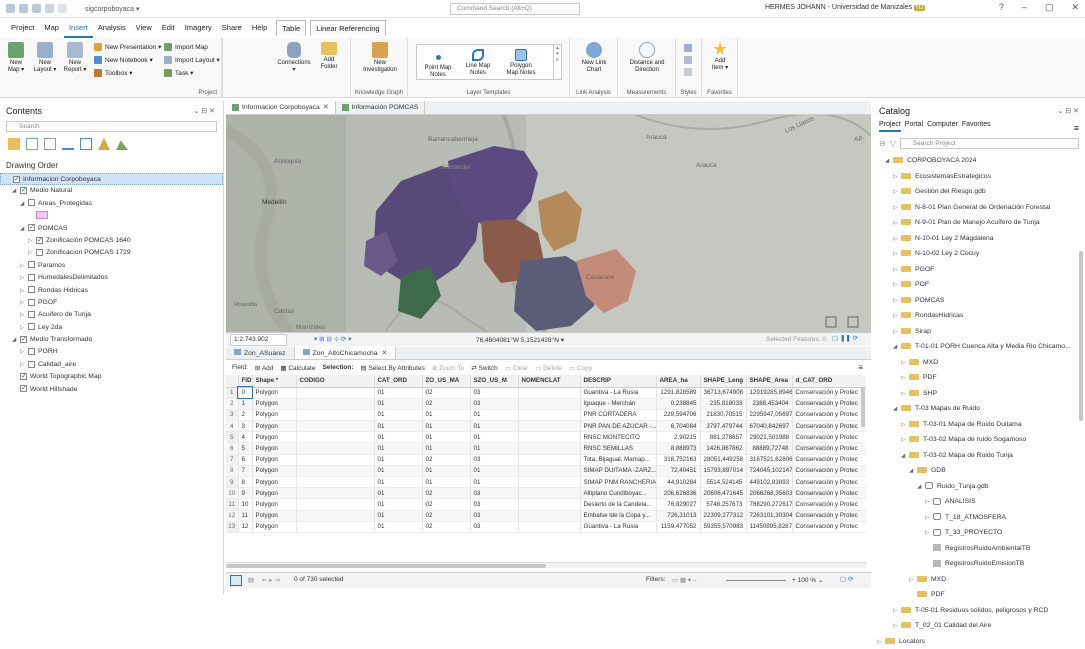  I want to click on point-map-notes-button: Point Map Notes, so click(438, 64).